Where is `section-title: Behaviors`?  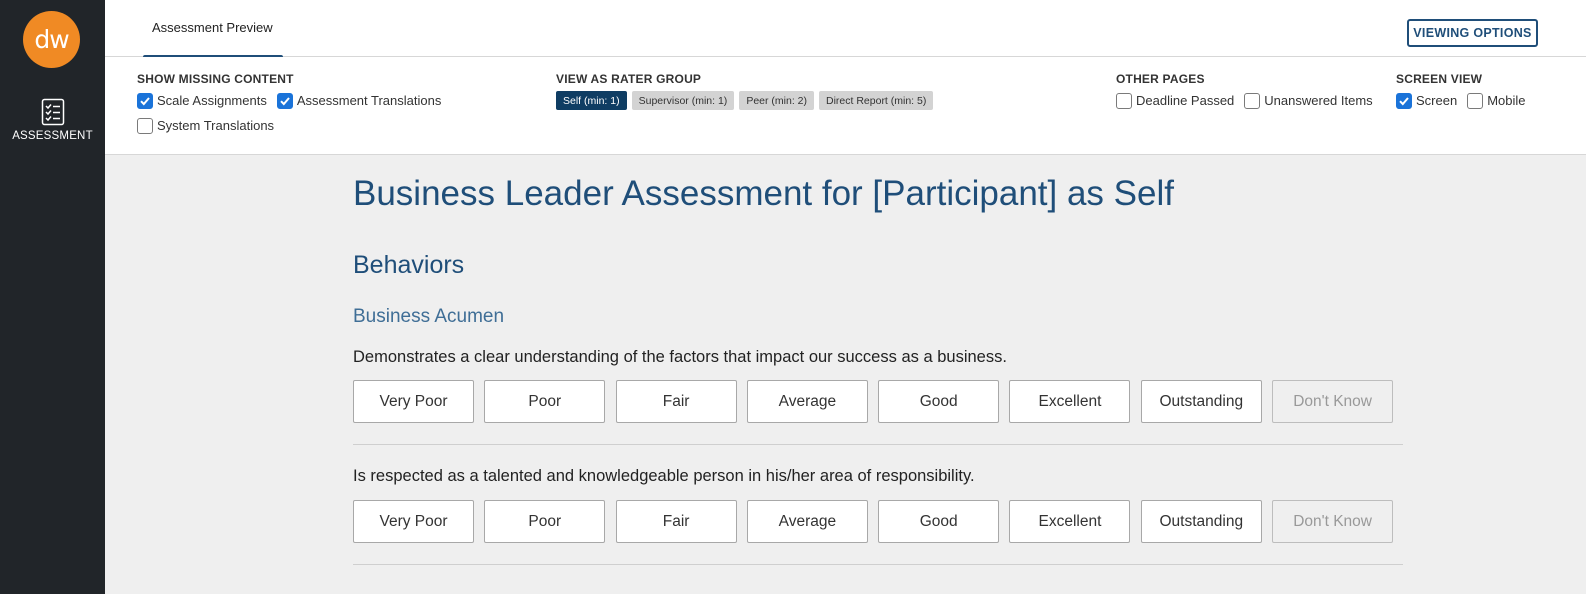 section-title: Behaviors is located at coordinates (409, 265).